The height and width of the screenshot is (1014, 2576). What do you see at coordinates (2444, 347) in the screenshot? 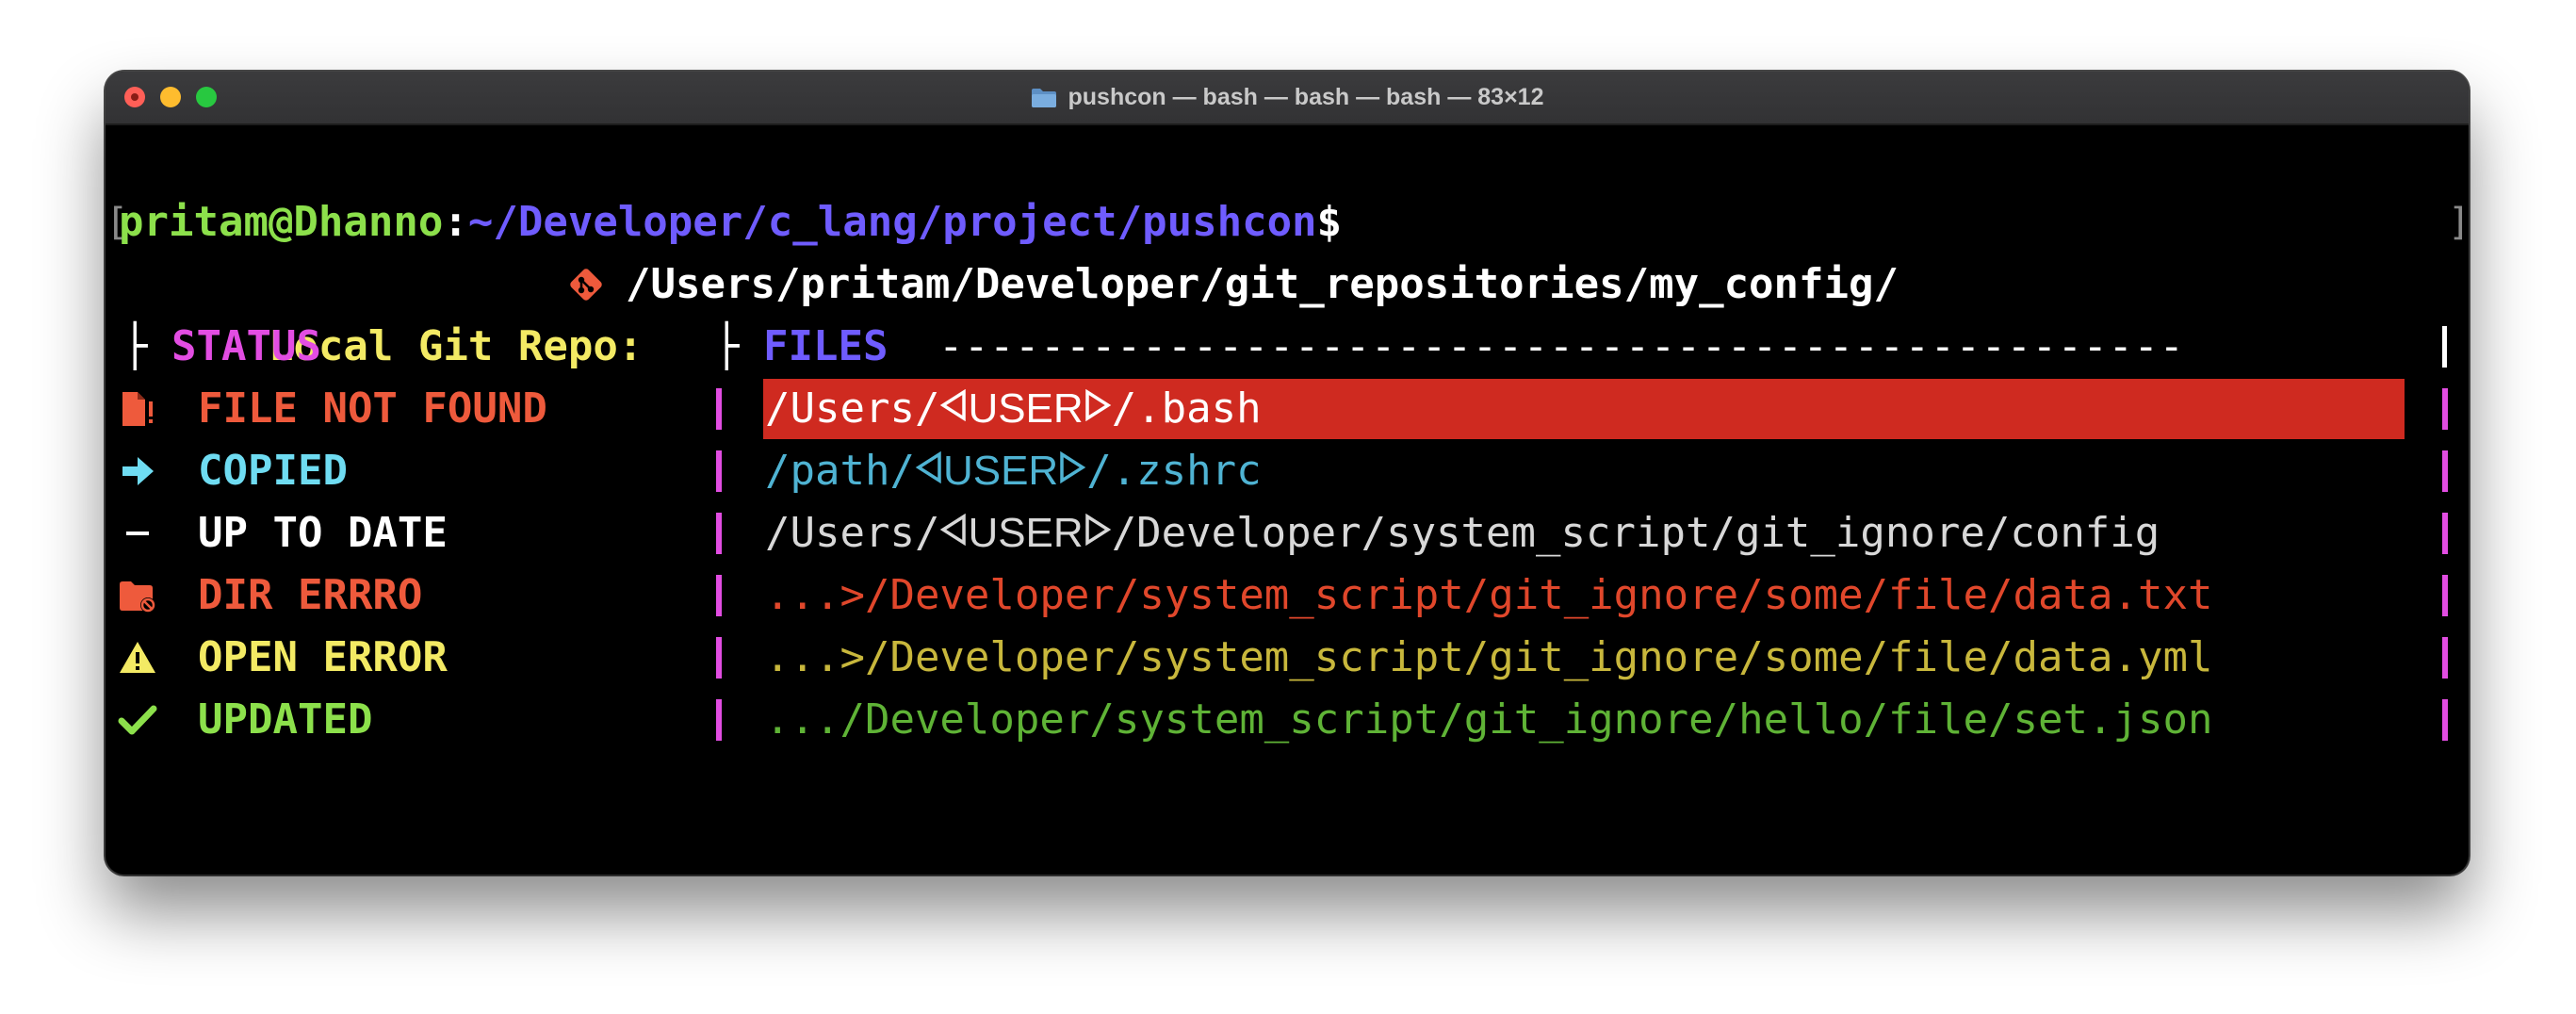
I see `header-right-border` at bounding box center [2444, 347].